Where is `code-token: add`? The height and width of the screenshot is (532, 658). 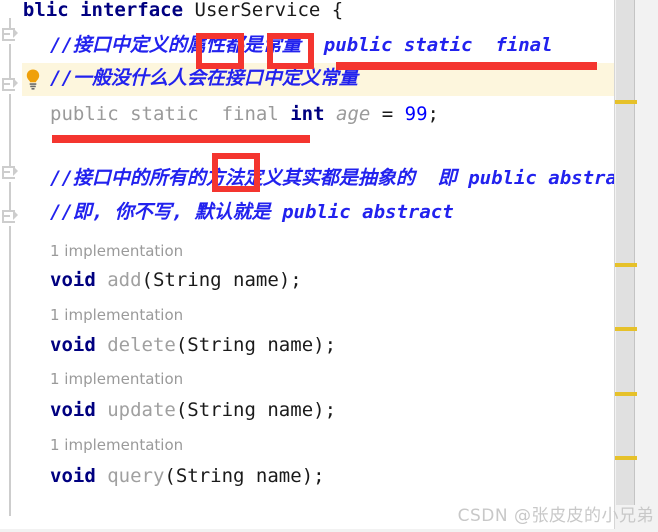 code-token: add is located at coordinates (124, 280).